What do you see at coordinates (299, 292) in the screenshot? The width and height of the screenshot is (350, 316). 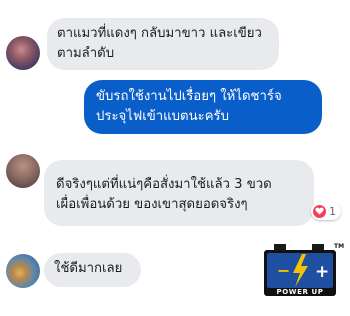 I see `logo-text: POWER UP` at bounding box center [299, 292].